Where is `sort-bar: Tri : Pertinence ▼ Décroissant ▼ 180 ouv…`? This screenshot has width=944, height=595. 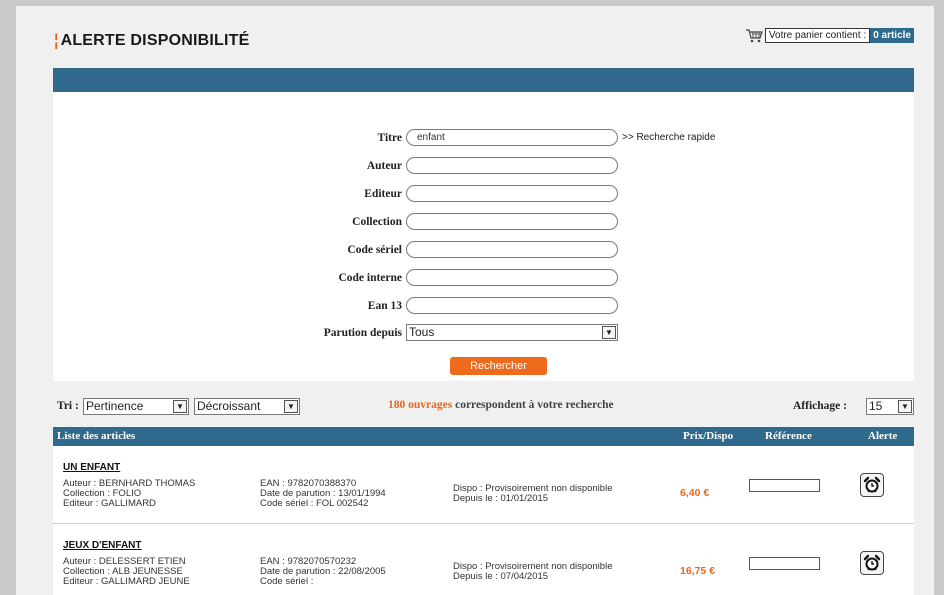 sort-bar: Tri : Pertinence ▼ Décroissant ▼ 180 ouv… is located at coordinates (483, 407).